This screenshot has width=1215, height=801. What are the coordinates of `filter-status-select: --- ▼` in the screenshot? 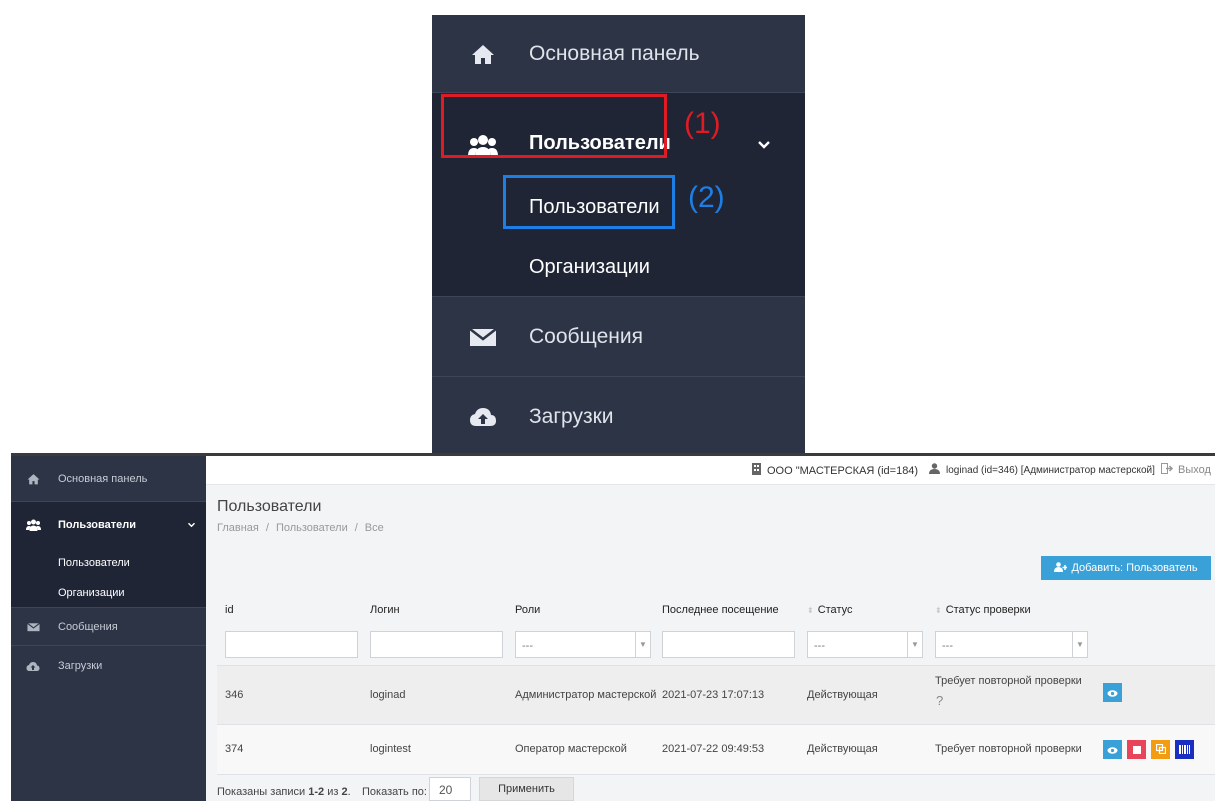 It's located at (865, 644).